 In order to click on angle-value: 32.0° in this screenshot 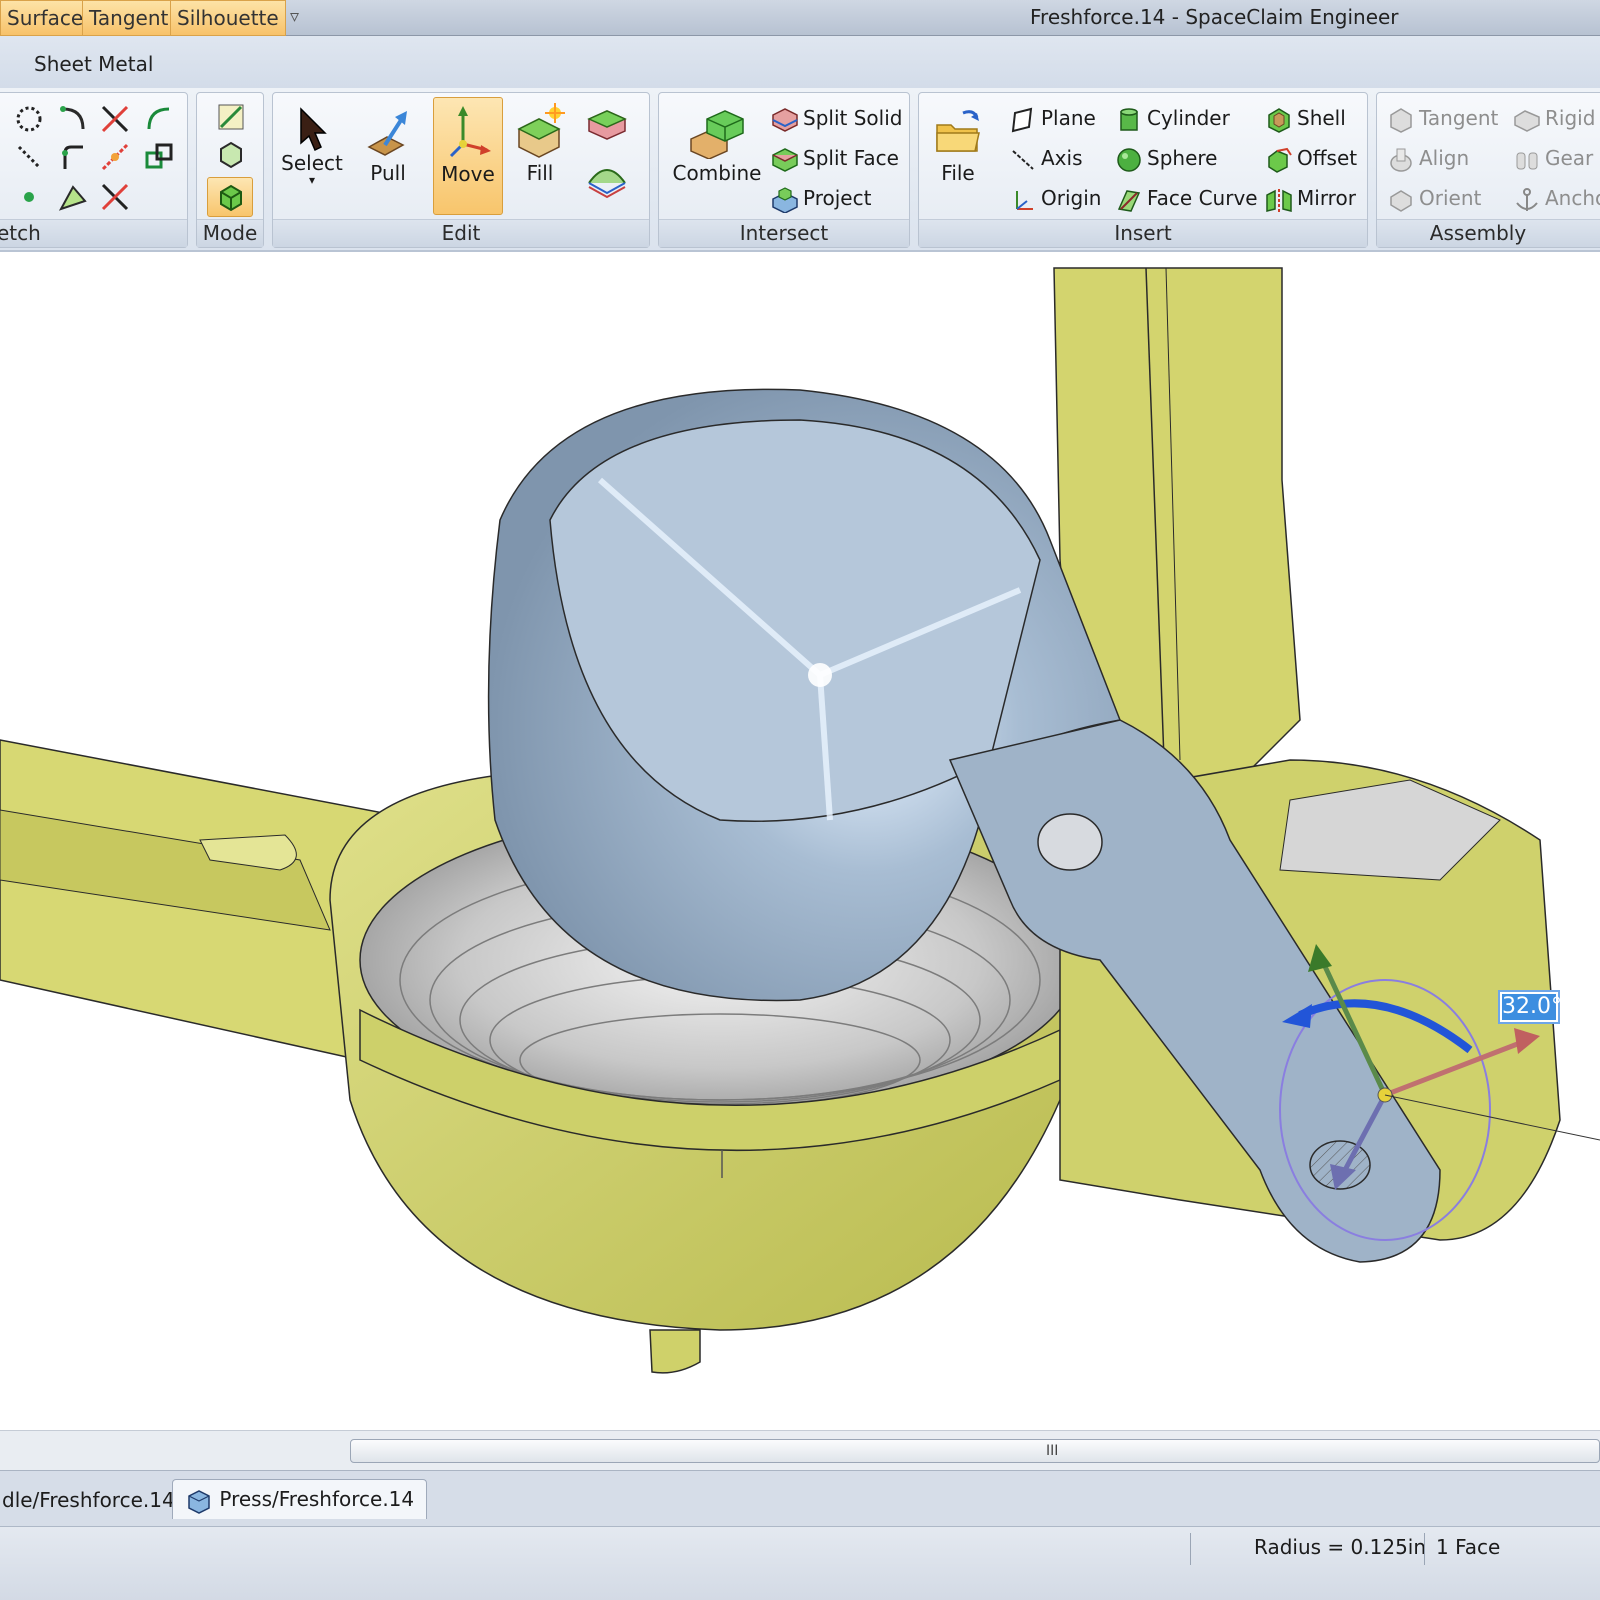, I will do `click(1532, 1007)`.